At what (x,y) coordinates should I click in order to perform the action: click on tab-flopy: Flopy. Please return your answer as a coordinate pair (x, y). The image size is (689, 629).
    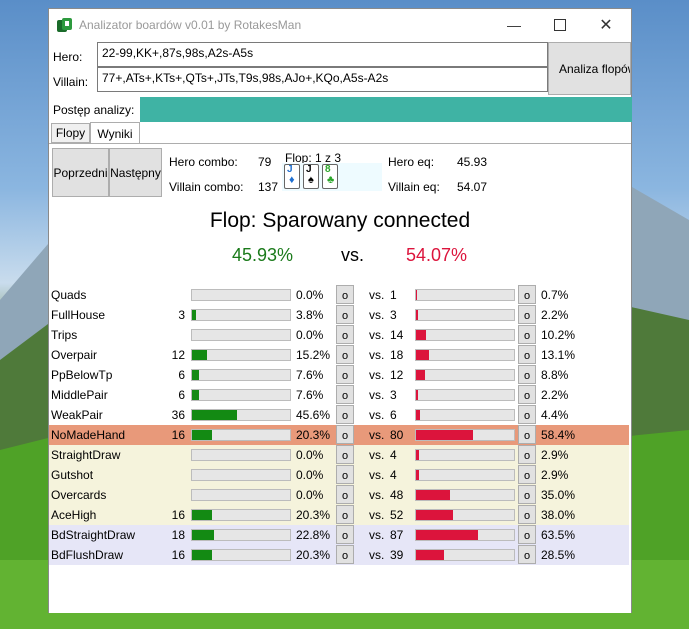
    Looking at the image, I should click on (70, 133).